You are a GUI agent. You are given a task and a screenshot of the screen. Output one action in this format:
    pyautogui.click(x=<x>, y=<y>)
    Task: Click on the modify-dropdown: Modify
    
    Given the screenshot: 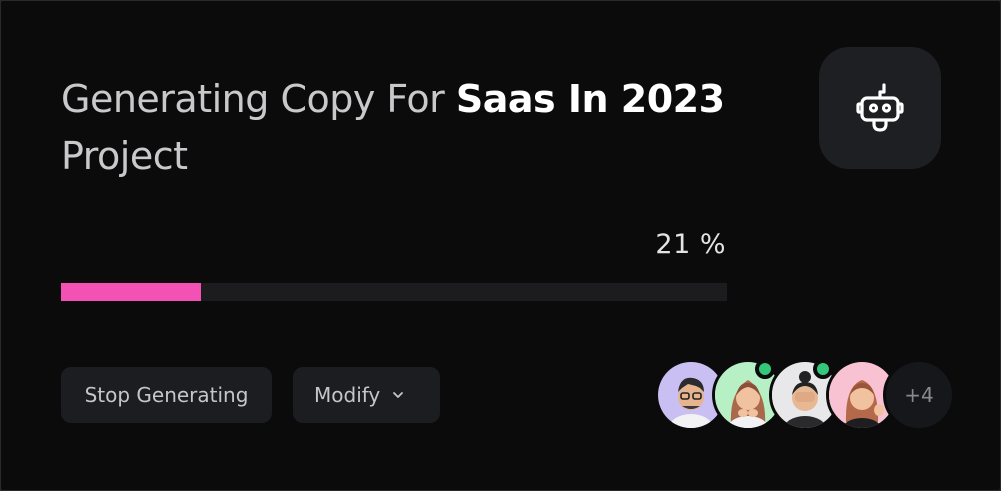 What is the action you would take?
    pyautogui.click(x=366, y=395)
    